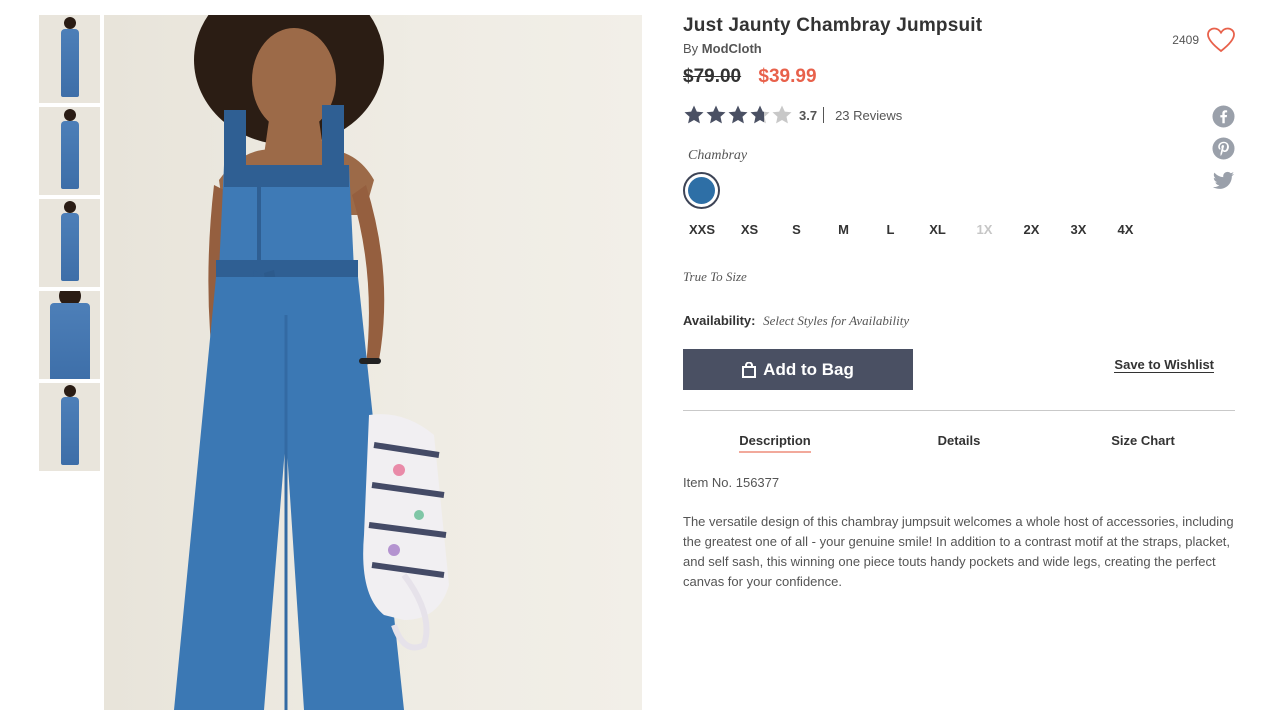 The image size is (1287, 723). I want to click on tab-description: Description, so click(775, 443).